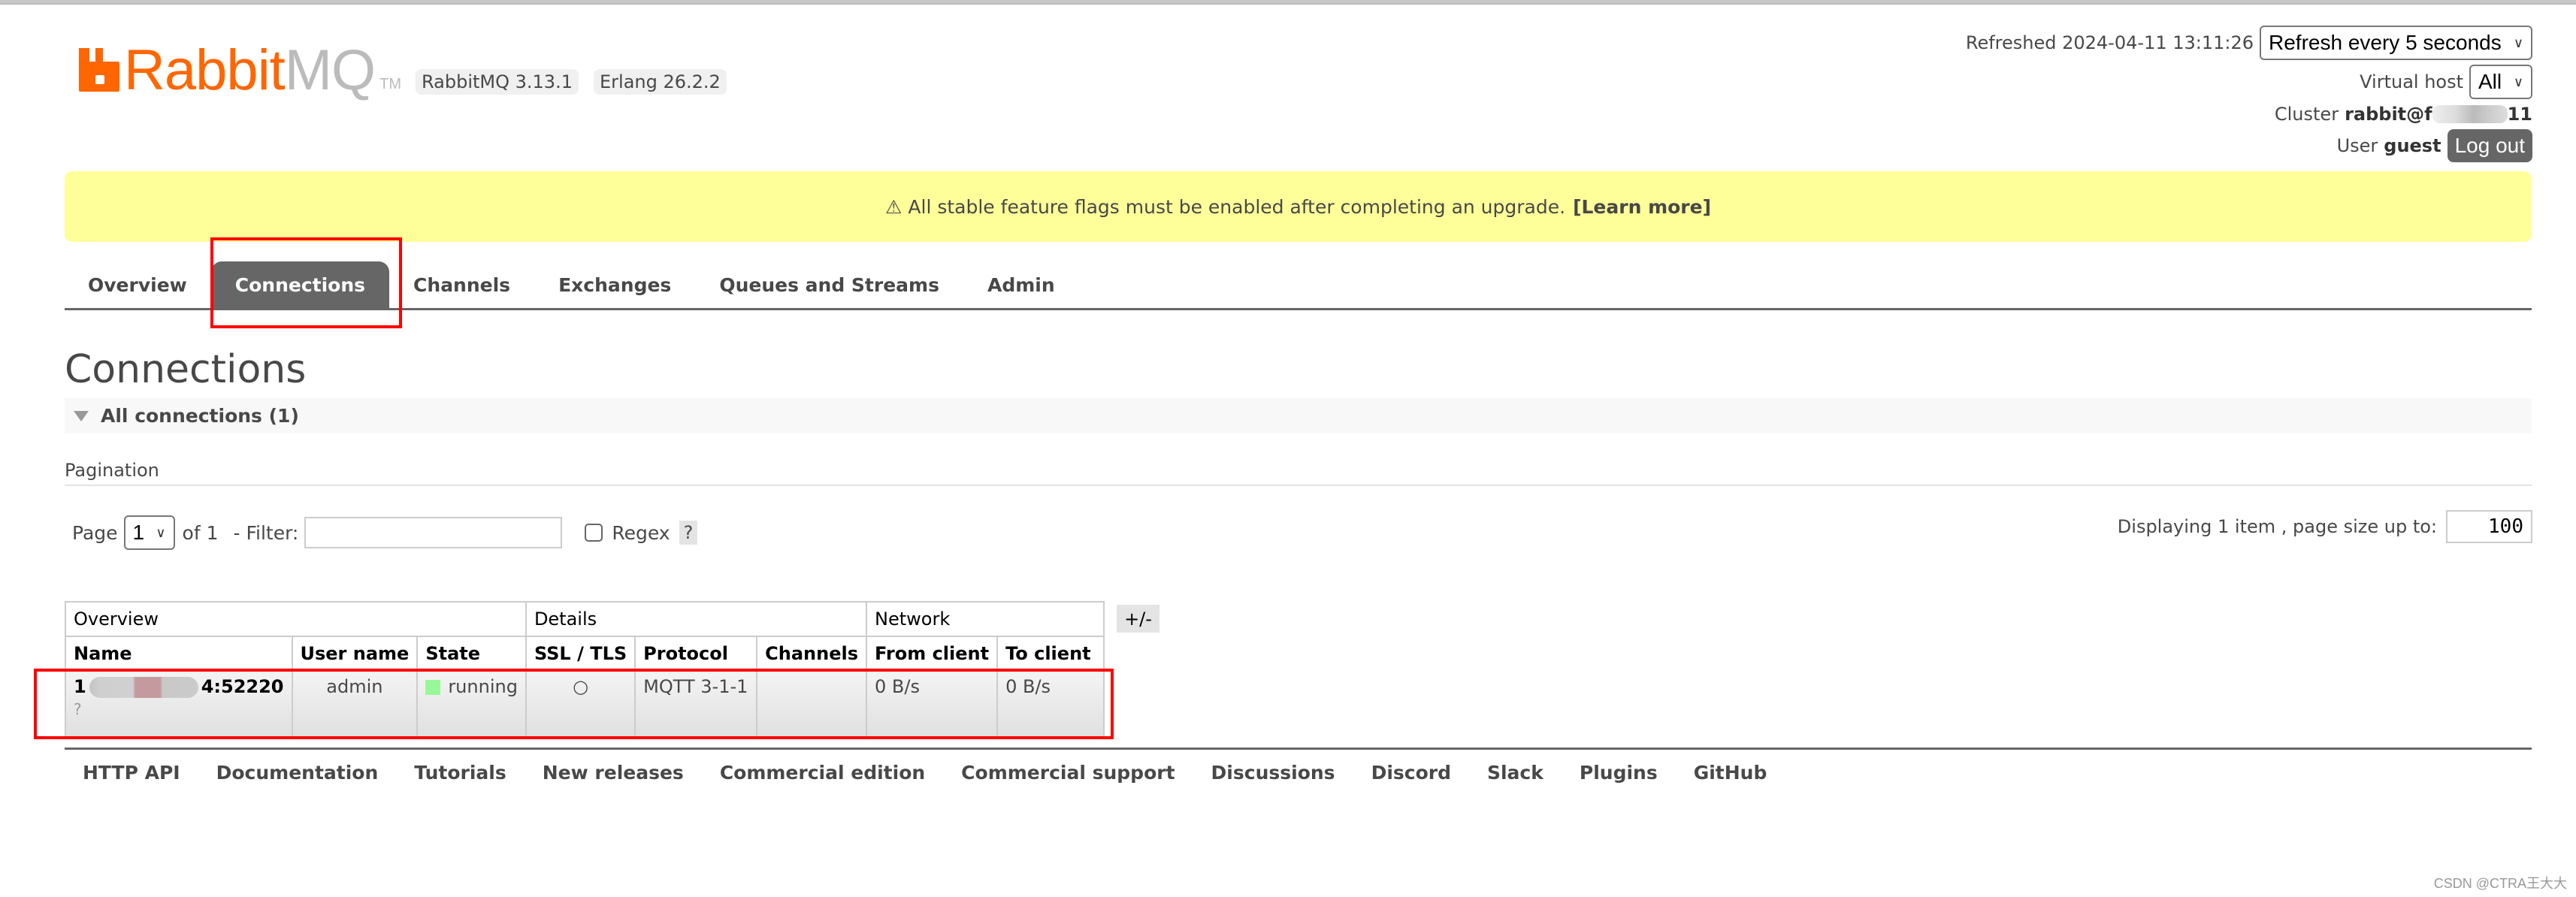  What do you see at coordinates (641, 532) in the screenshot?
I see `regex-label: Regex` at bounding box center [641, 532].